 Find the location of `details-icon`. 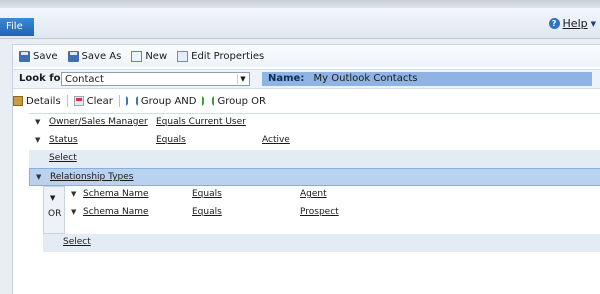

details-icon is located at coordinates (18, 101).